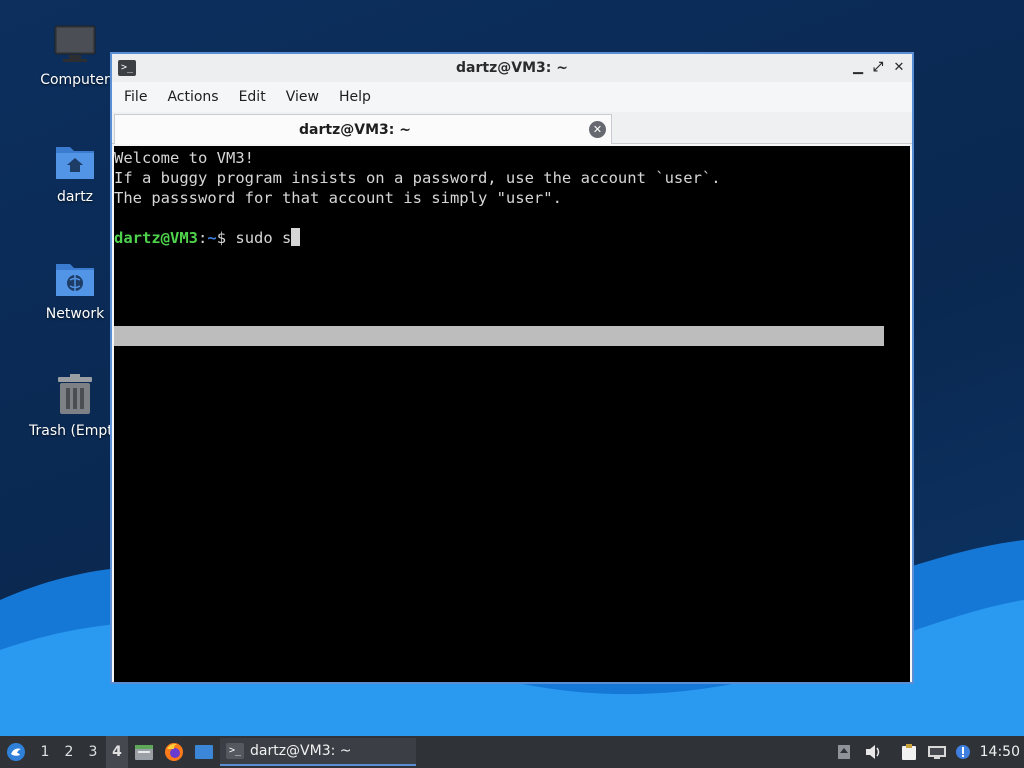 Image resolution: width=1024 pixels, height=768 pixels. Describe the element at coordinates (355, 97) in the screenshot. I see `menu-help: Help` at that location.